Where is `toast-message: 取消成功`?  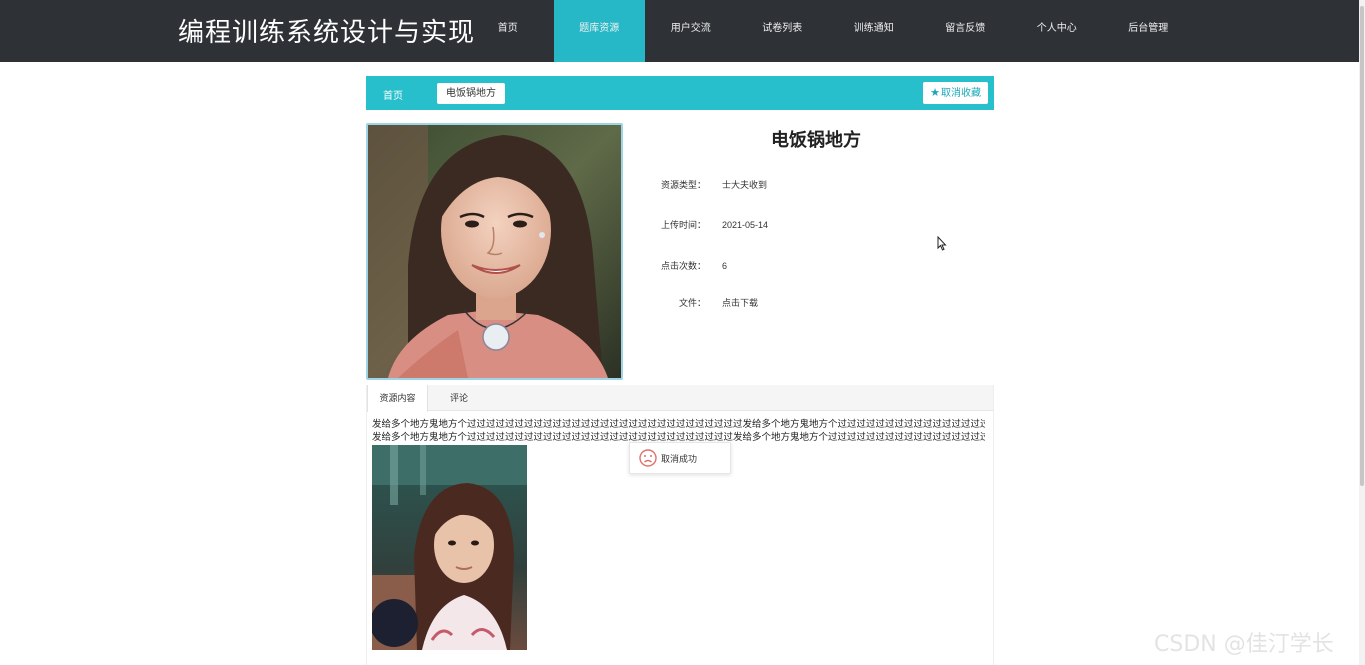 toast-message: 取消成功 is located at coordinates (679, 459).